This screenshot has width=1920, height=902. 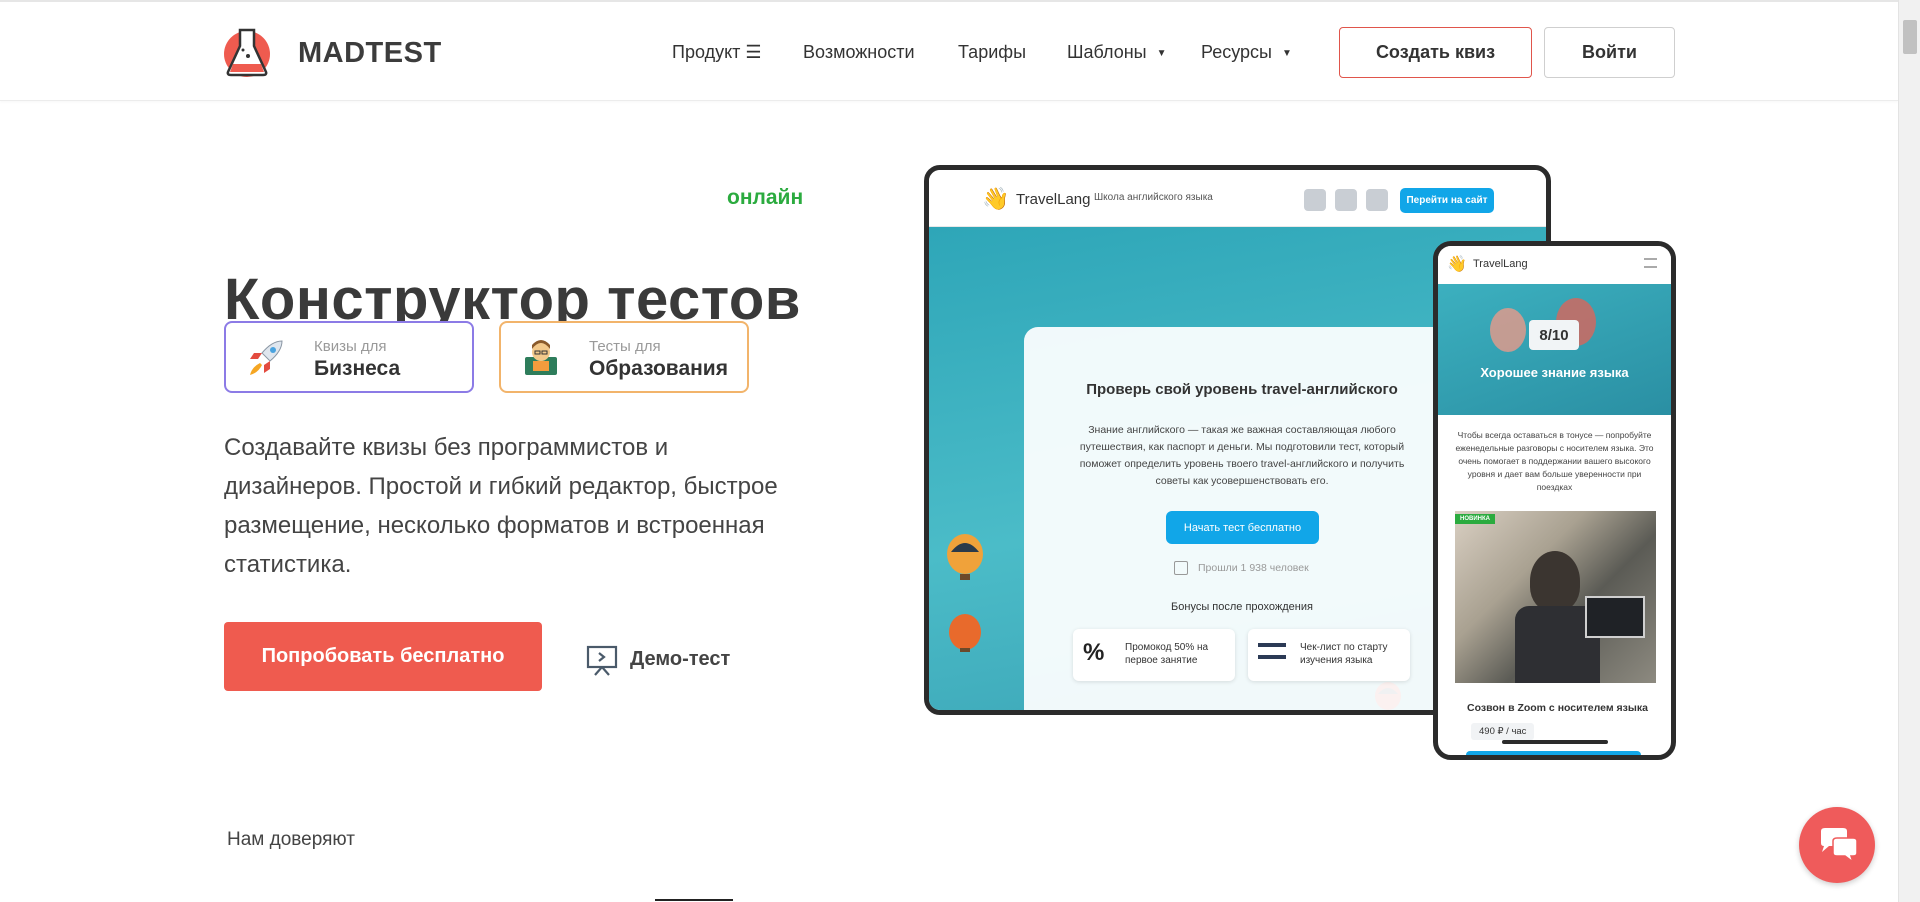 I want to click on chat-icon, so click(x=1839, y=845).